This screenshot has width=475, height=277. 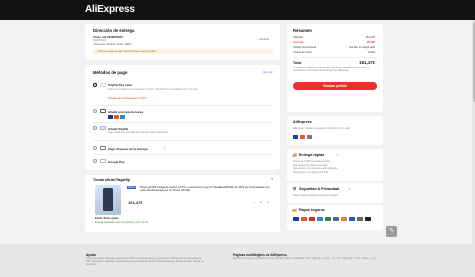 What do you see at coordinates (107, 218) in the screenshot?
I see `delivery-label: Envío: Envío gratis` at bounding box center [107, 218].